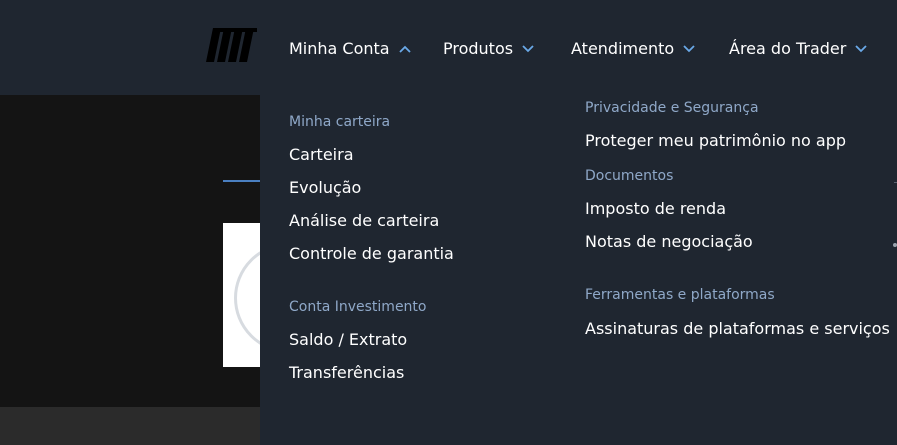  Describe the element at coordinates (325, 188) in the screenshot. I see `link-evolucao: Evolução` at that location.